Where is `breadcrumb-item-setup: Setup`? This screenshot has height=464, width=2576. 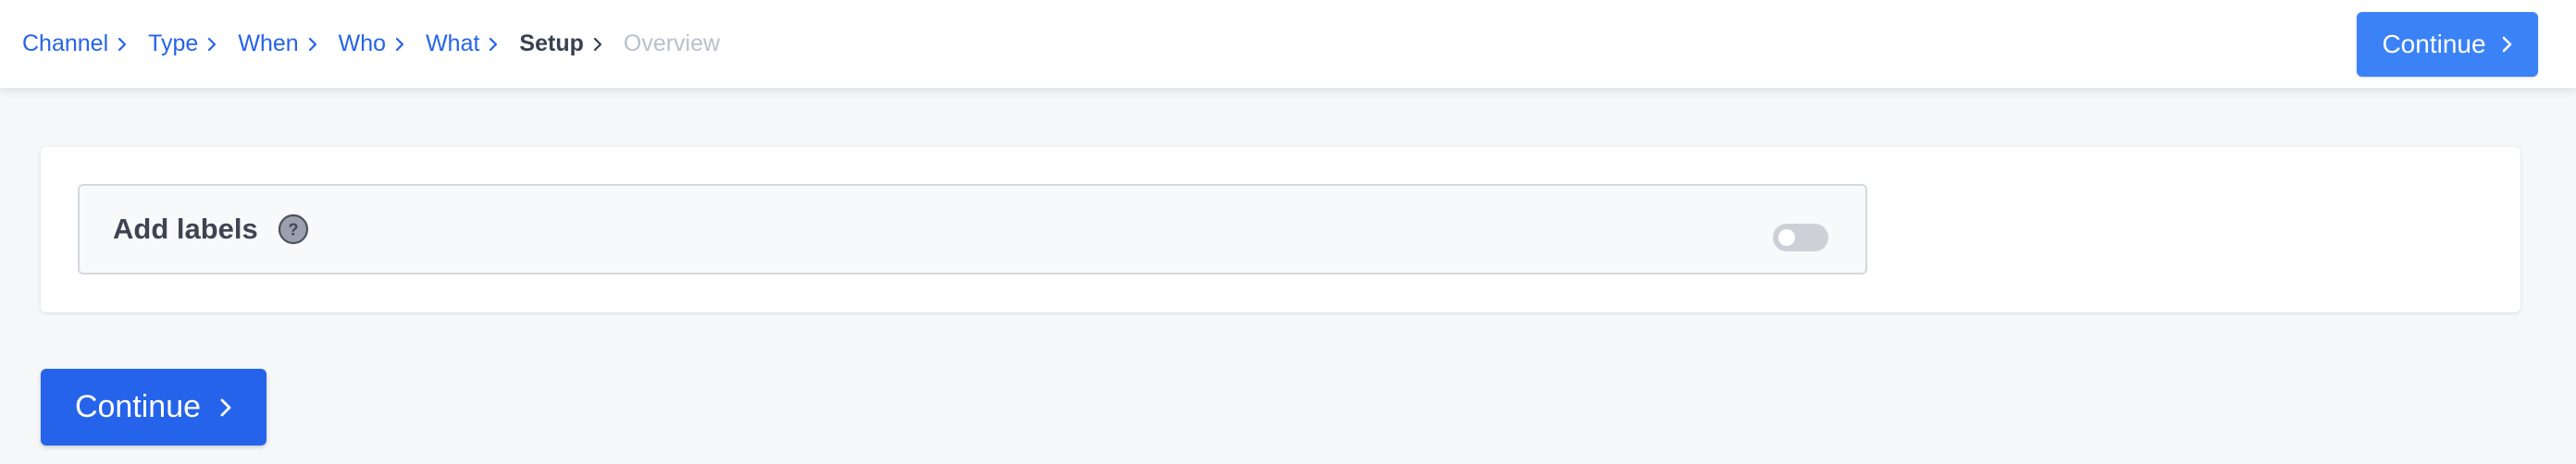 breadcrumb-item-setup: Setup is located at coordinates (560, 44).